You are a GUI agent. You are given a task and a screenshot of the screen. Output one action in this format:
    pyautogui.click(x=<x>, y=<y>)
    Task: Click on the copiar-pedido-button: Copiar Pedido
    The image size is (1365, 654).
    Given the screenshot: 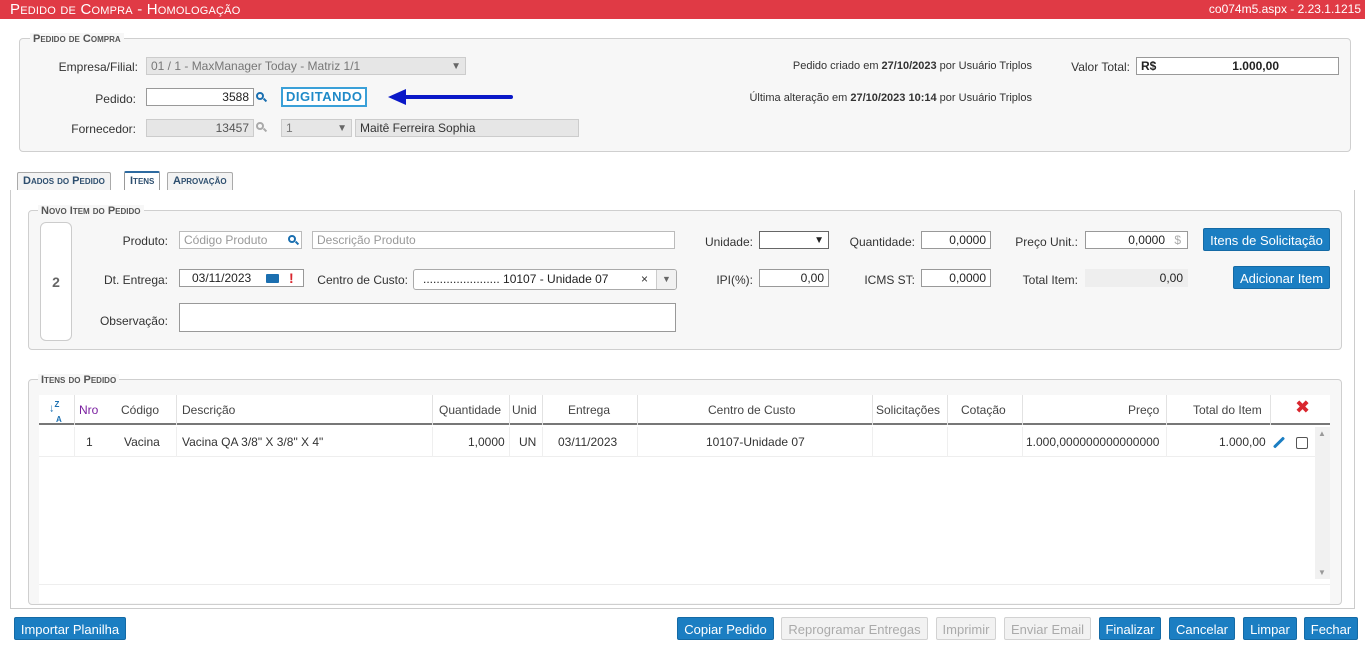 What is the action you would take?
    pyautogui.click(x=725, y=628)
    